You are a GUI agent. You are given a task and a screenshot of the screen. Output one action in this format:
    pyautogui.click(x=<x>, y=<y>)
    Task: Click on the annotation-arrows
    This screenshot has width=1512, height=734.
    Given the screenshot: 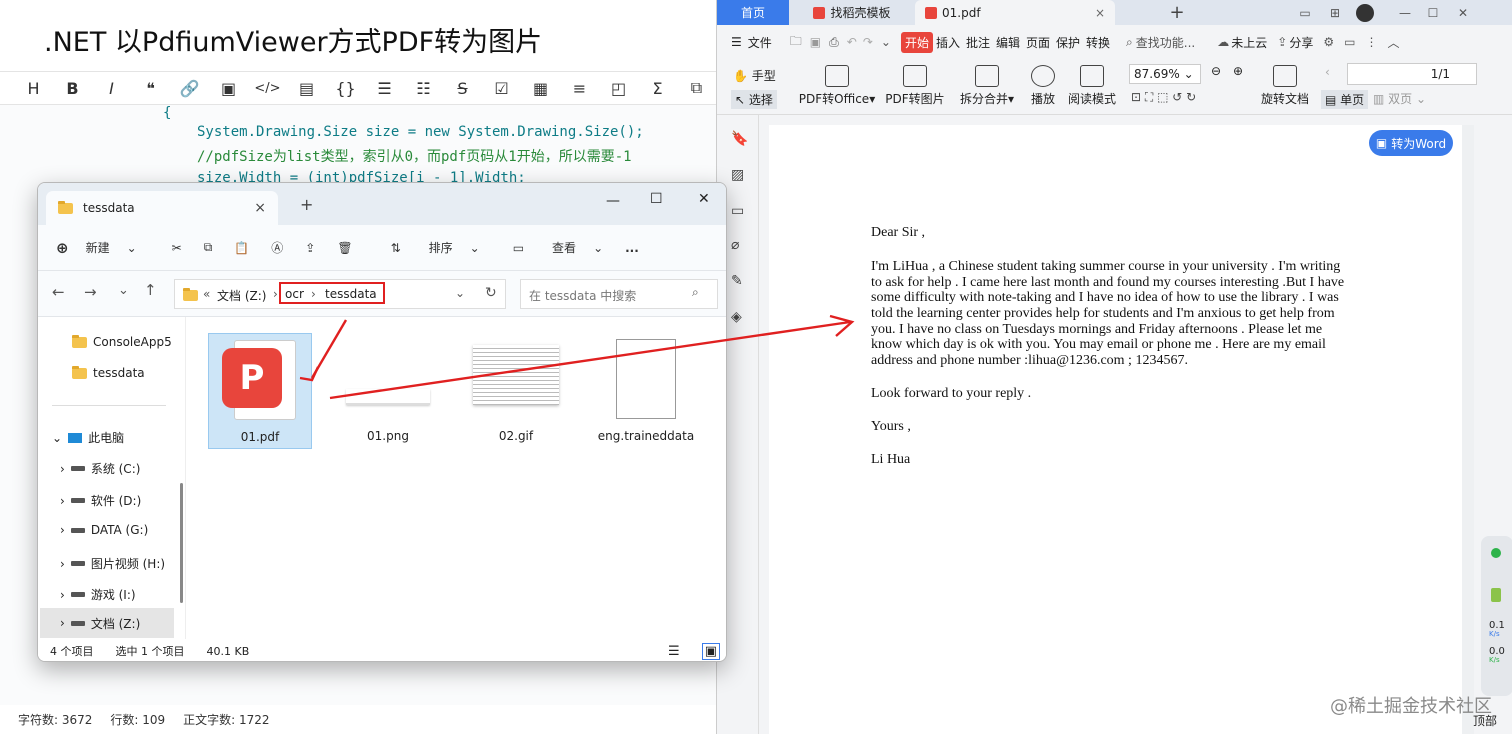 What is the action you would take?
    pyautogui.click(x=577, y=357)
    